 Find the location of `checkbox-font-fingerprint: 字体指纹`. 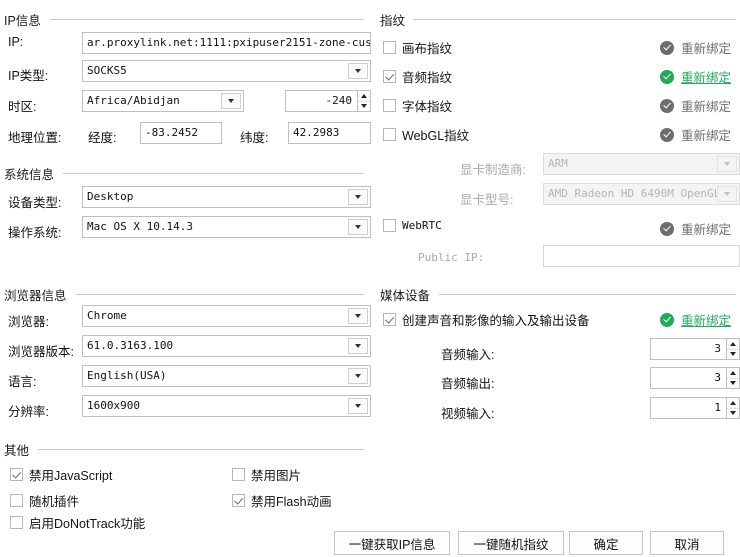

checkbox-font-fingerprint: 字体指纹 is located at coordinates (417, 105).